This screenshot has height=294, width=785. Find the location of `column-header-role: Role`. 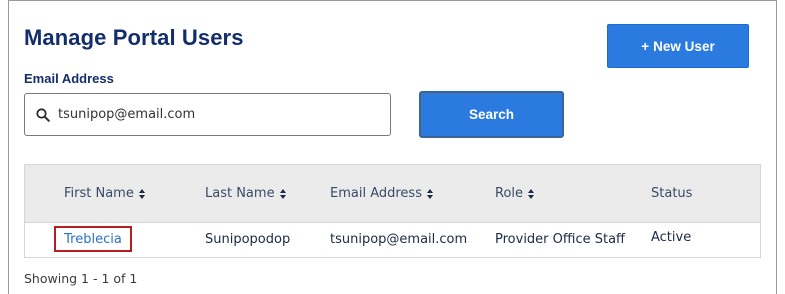

column-header-role: Role is located at coordinates (515, 193).